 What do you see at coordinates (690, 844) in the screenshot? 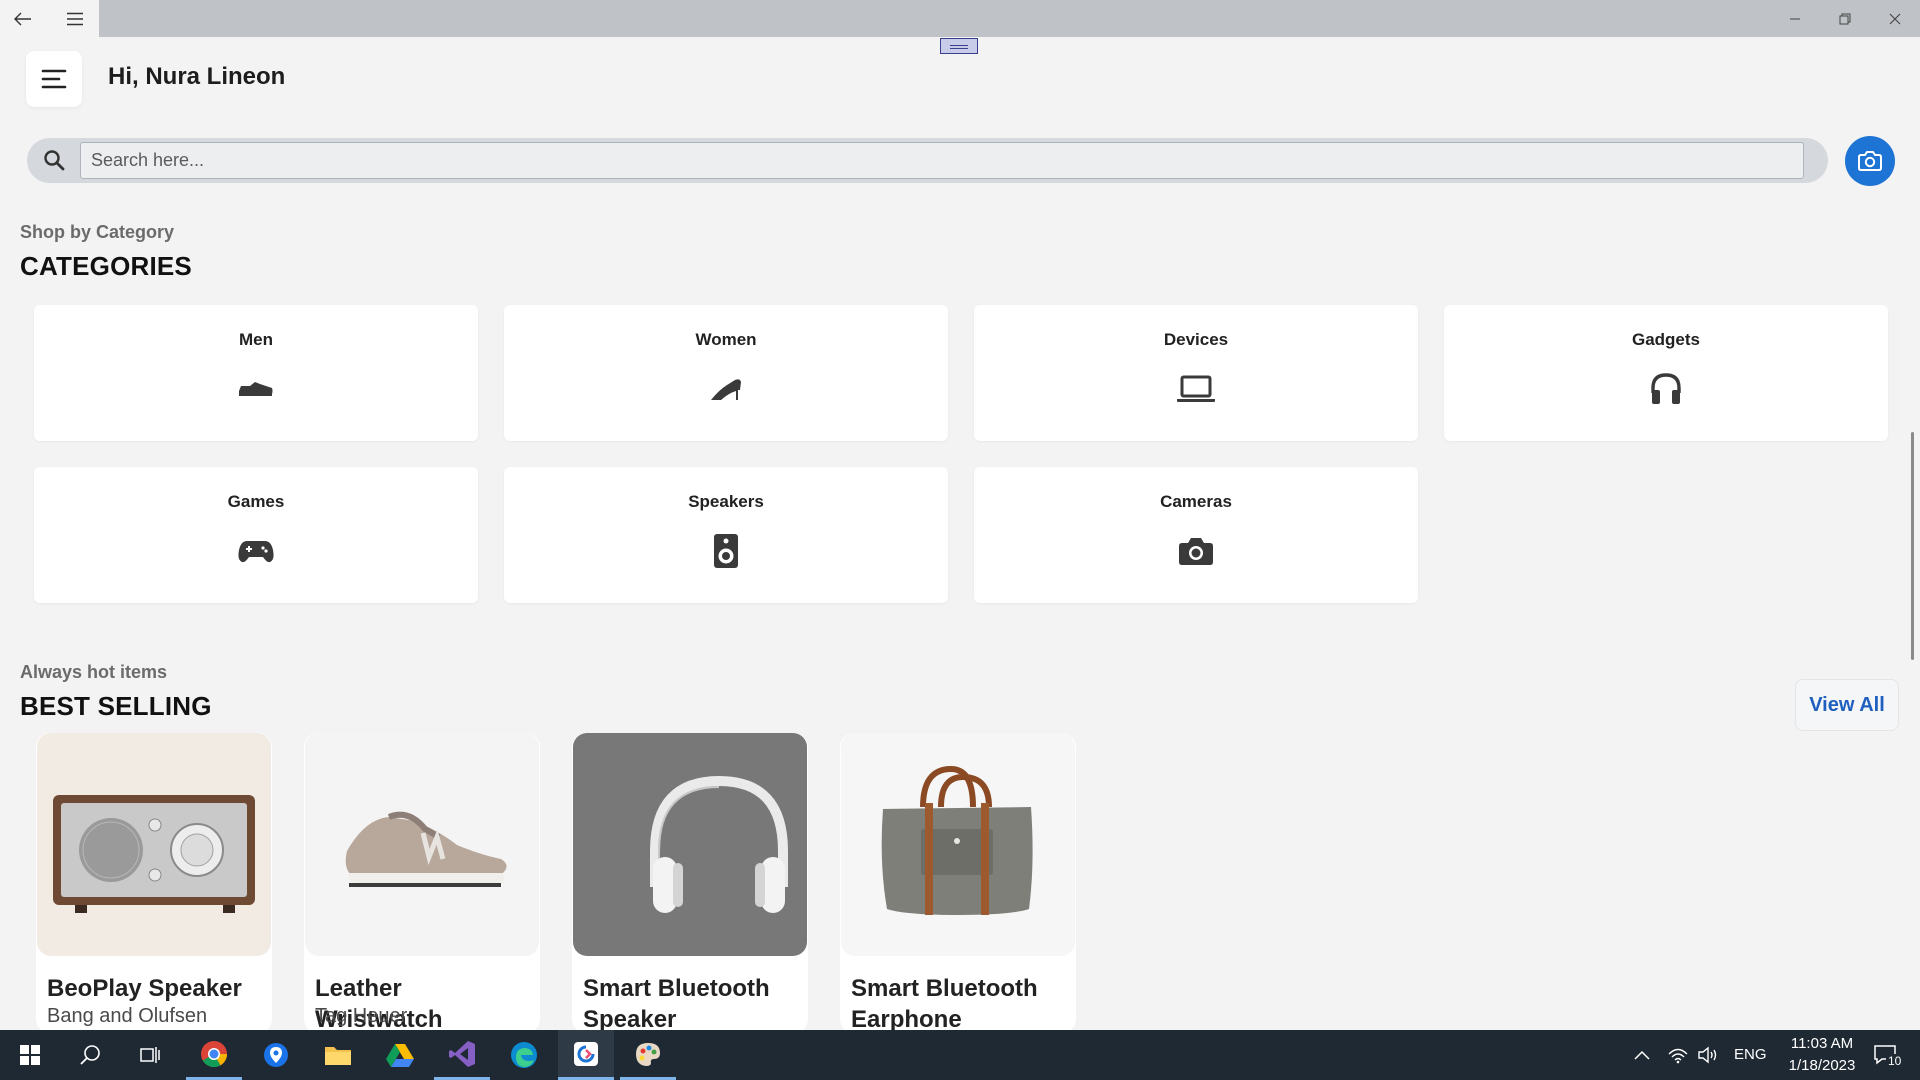
I see `product-image-headphones` at bounding box center [690, 844].